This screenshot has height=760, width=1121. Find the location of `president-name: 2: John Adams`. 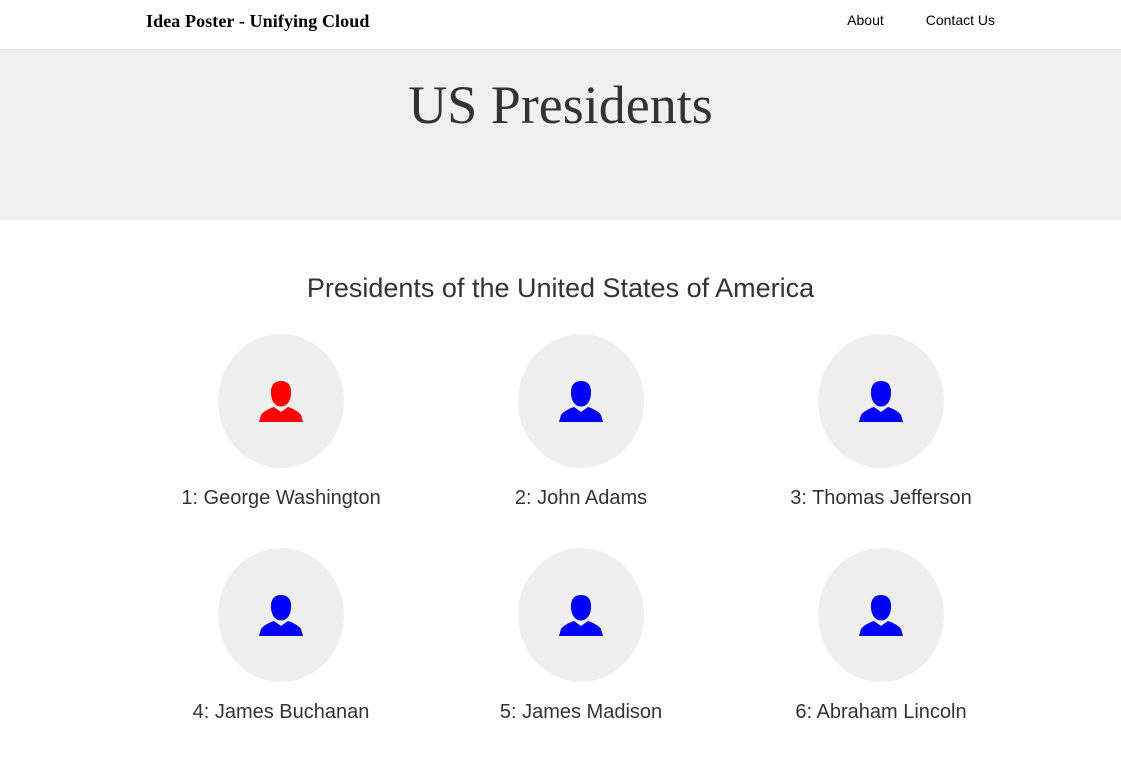

president-name: 2: John Adams is located at coordinates (581, 498).